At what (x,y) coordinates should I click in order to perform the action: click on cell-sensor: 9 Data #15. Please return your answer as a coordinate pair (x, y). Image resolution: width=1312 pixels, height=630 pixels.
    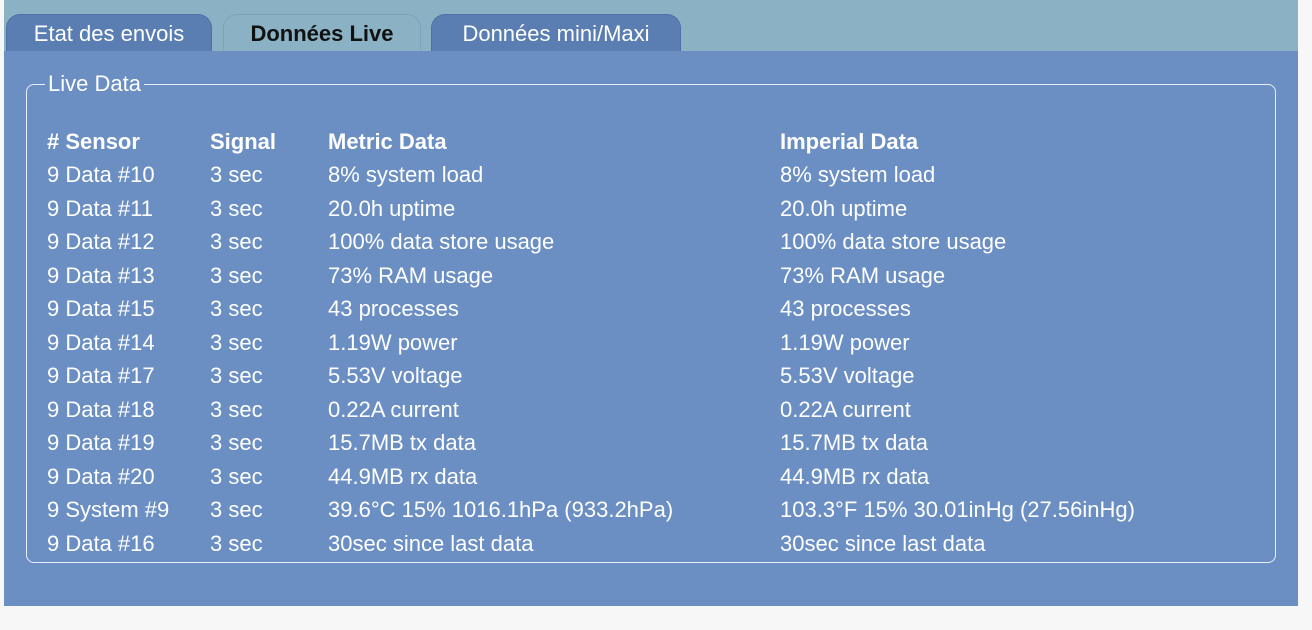
    Looking at the image, I should click on (101, 309).